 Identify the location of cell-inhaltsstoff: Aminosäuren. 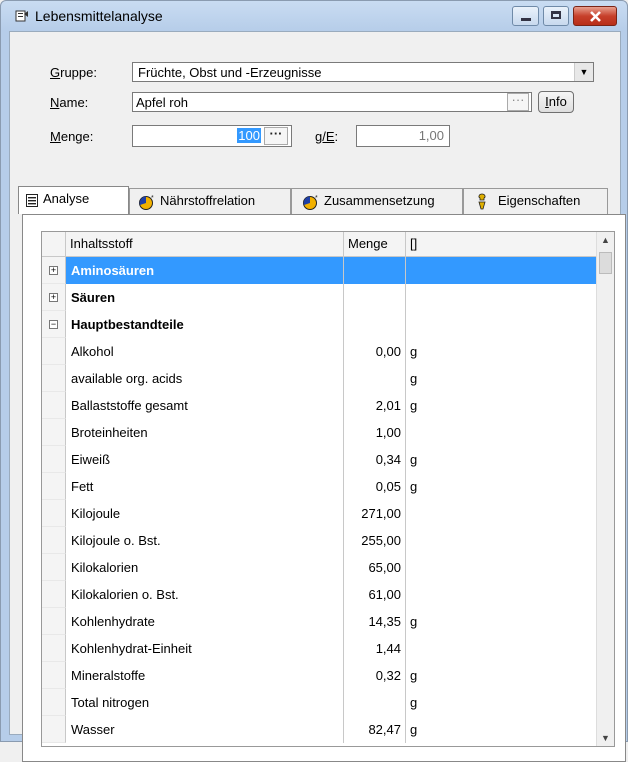
(205, 270).